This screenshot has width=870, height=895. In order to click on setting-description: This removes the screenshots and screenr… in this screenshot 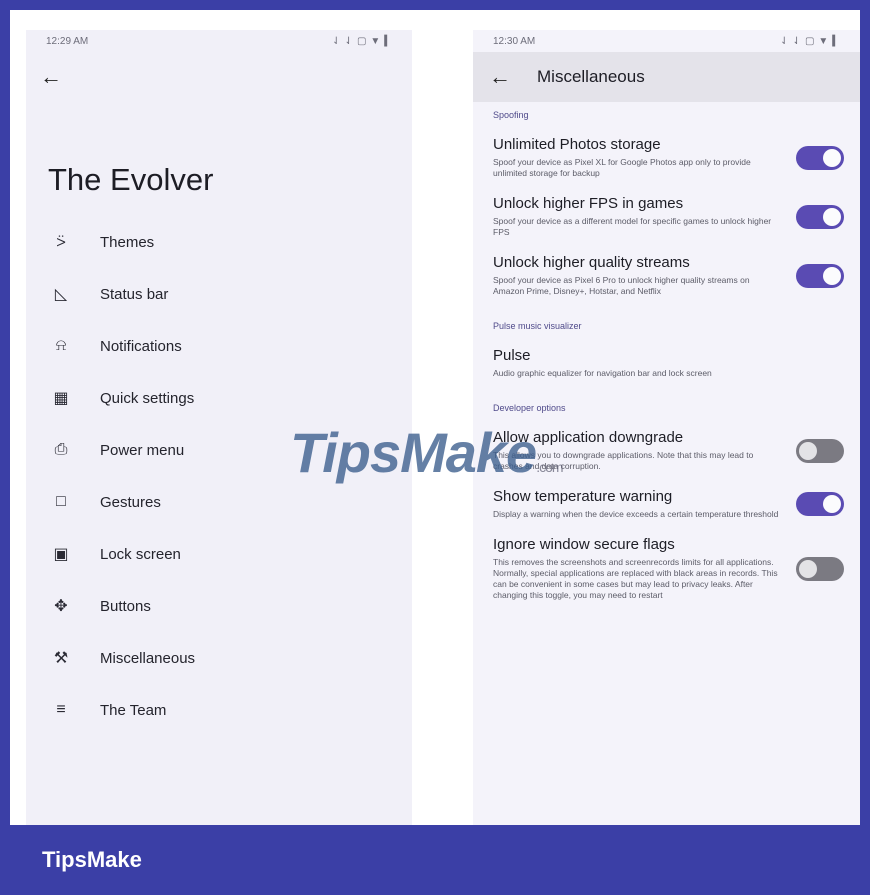, I will do `click(635, 578)`.